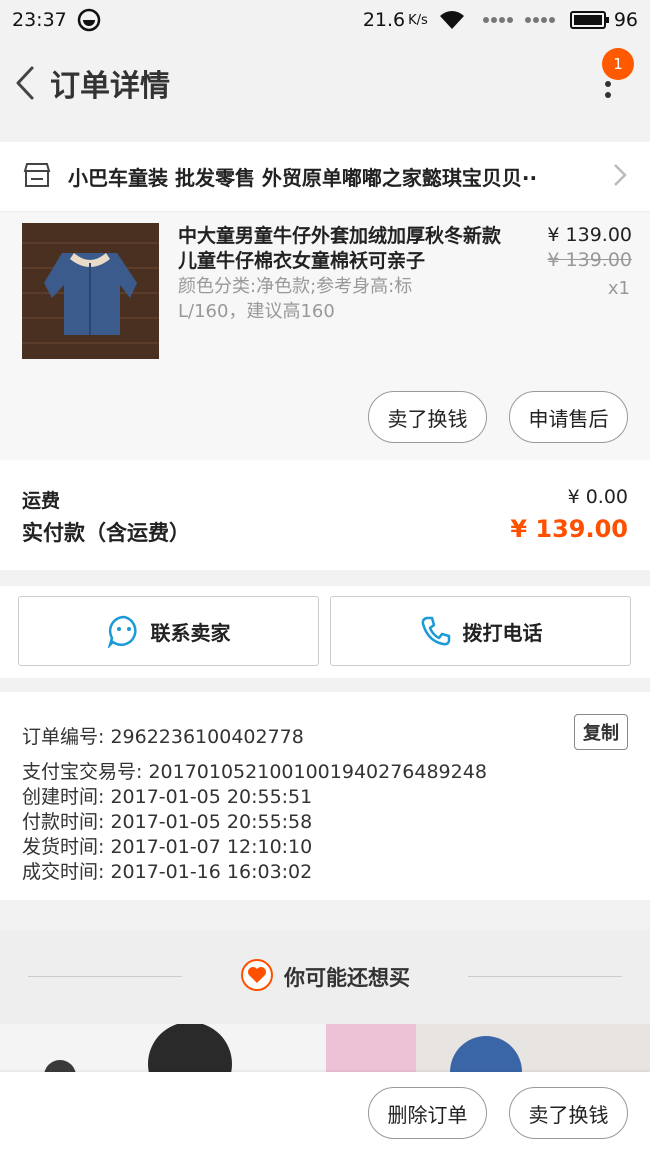 The height and width of the screenshot is (1155, 650). I want to click on product-price: ¥ 139.00, so click(589, 235).